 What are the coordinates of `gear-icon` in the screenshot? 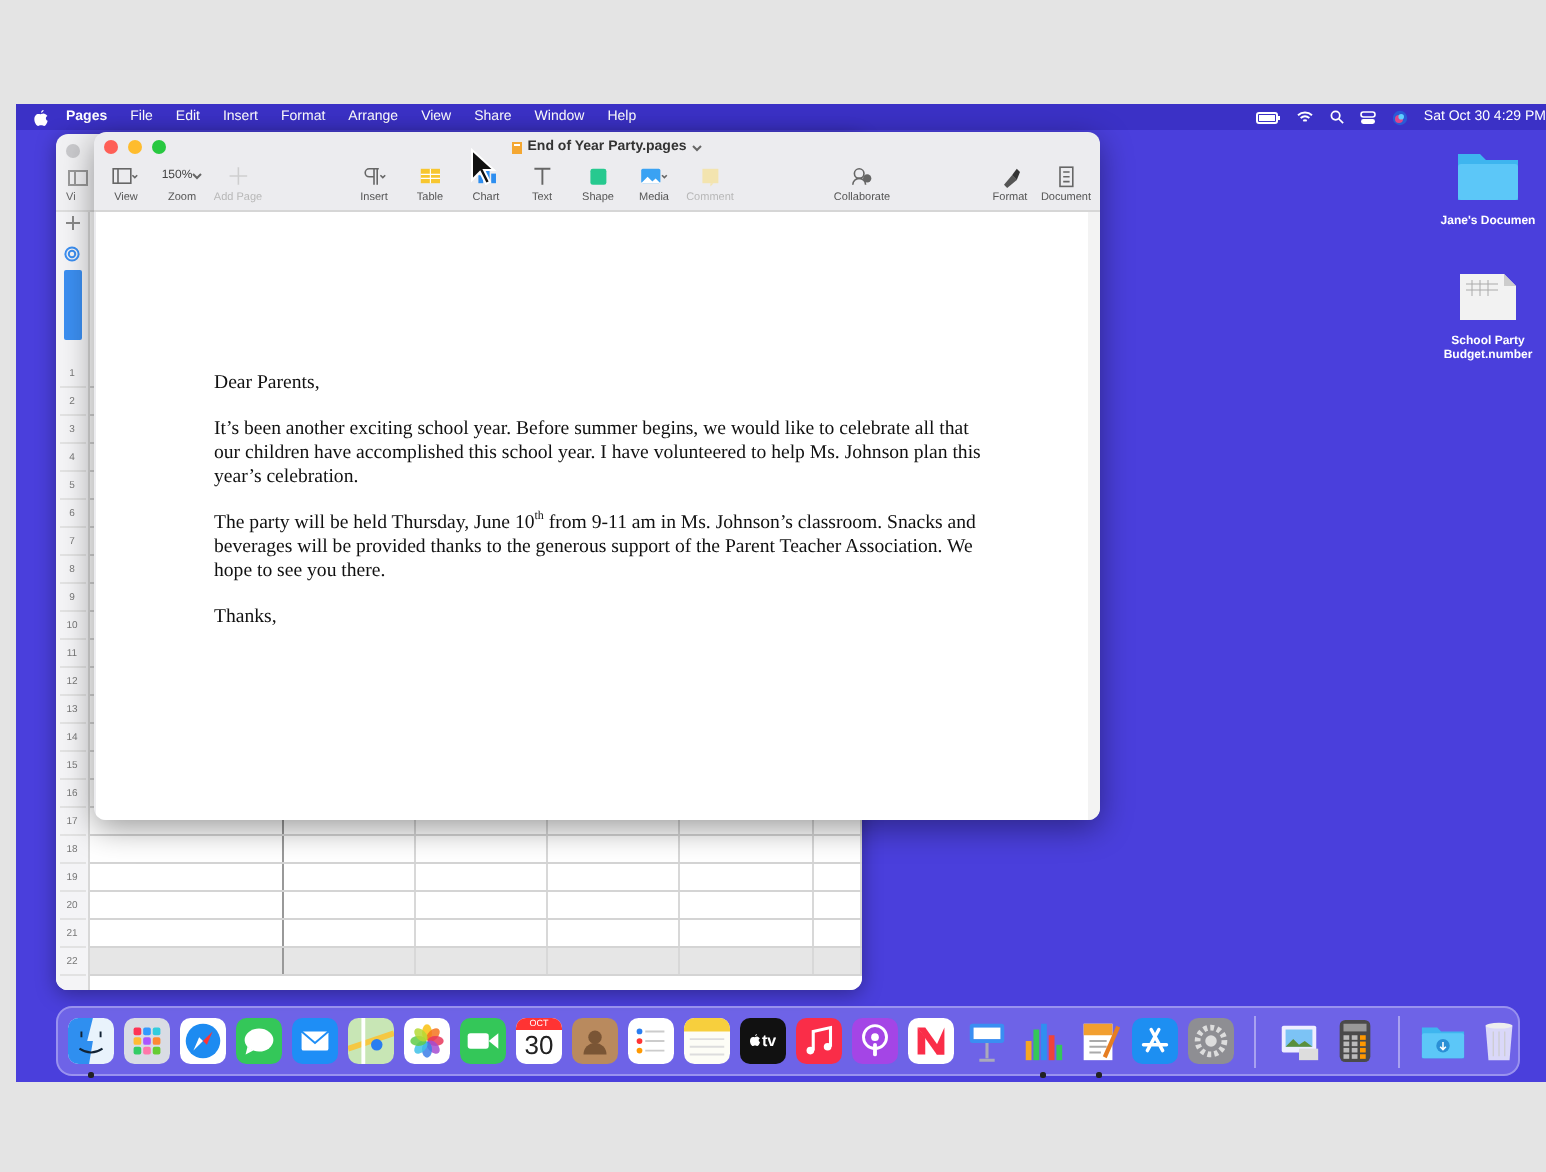 It's located at (1211, 1040).